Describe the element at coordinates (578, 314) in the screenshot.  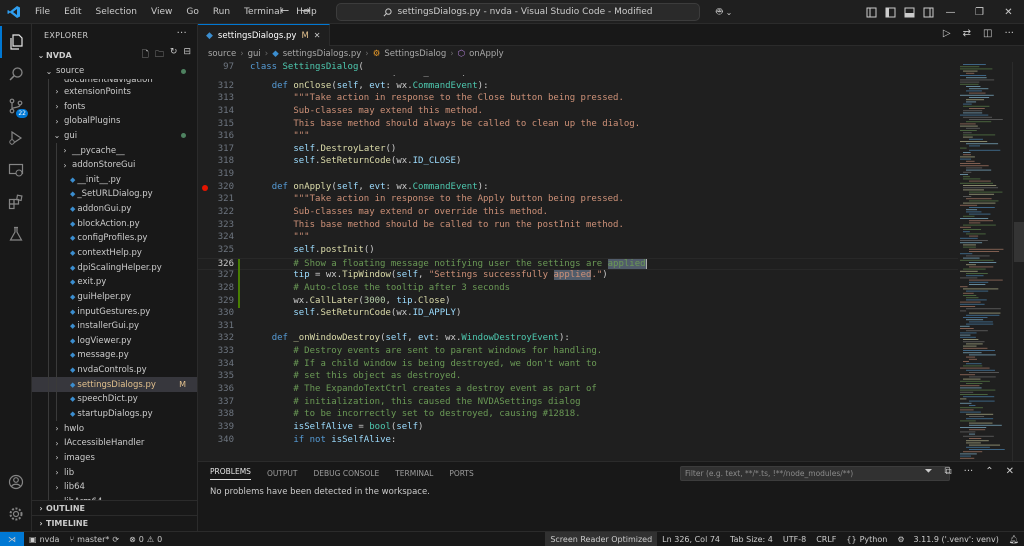
I see `code-line: 330 self.SetReturnCode(wx.ID_APPLY)` at that location.